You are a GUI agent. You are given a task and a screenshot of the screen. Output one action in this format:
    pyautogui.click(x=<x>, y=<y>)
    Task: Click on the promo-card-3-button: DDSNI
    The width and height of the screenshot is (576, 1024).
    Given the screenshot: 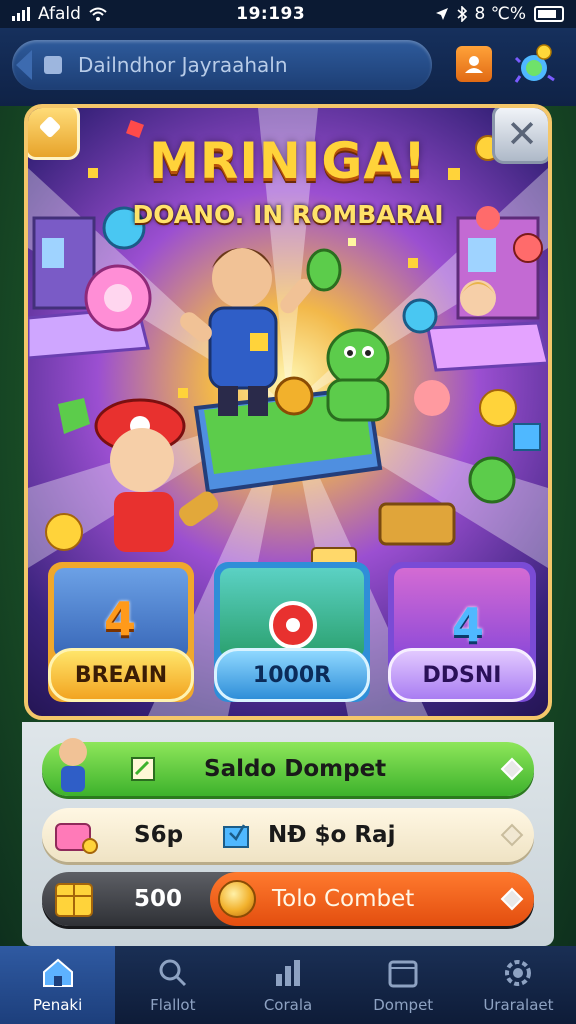 What is the action you would take?
    pyautogui.click(x=462, y=675)
    